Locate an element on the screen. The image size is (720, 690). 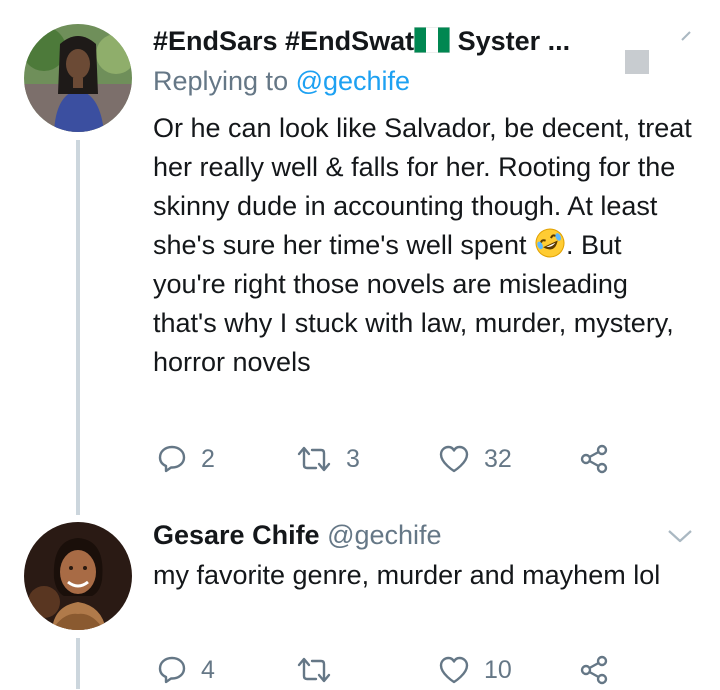
reply-count: 4 is located at coordinates (208, 669).